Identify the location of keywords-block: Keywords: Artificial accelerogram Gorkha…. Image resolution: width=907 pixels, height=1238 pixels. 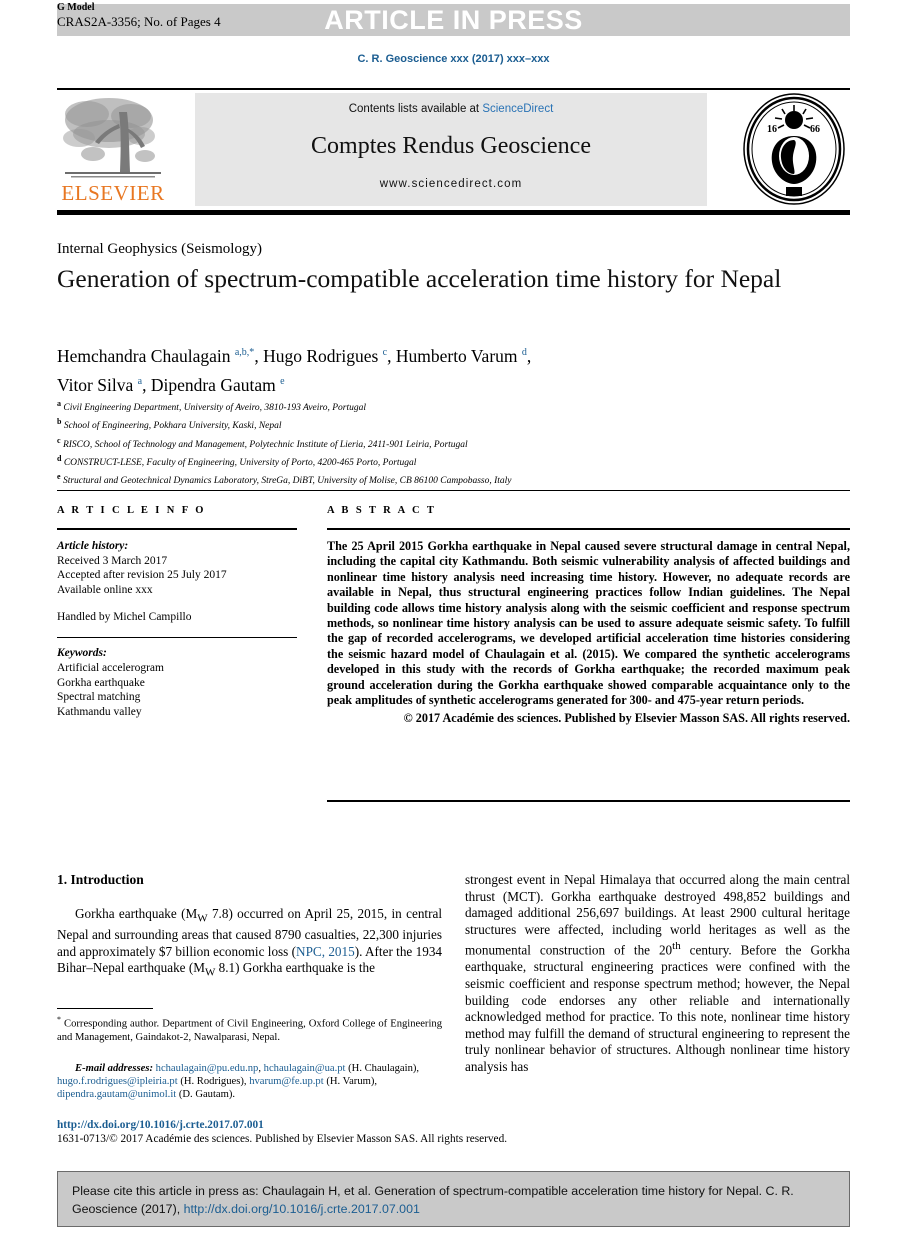
(177, 682).